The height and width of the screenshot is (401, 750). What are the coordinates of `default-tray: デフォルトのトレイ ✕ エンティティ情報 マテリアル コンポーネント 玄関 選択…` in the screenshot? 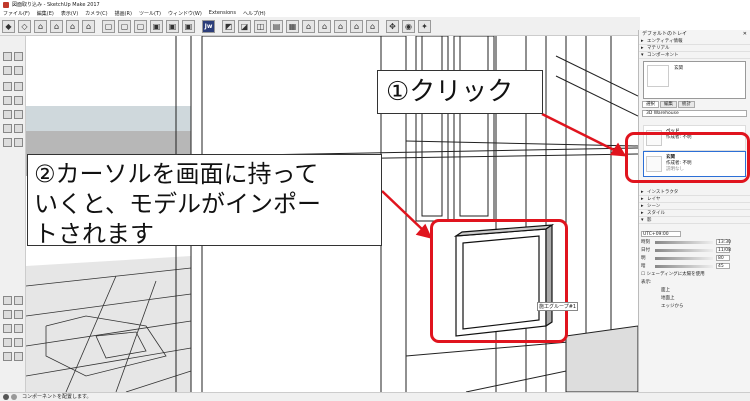 It's located at (694, 211).